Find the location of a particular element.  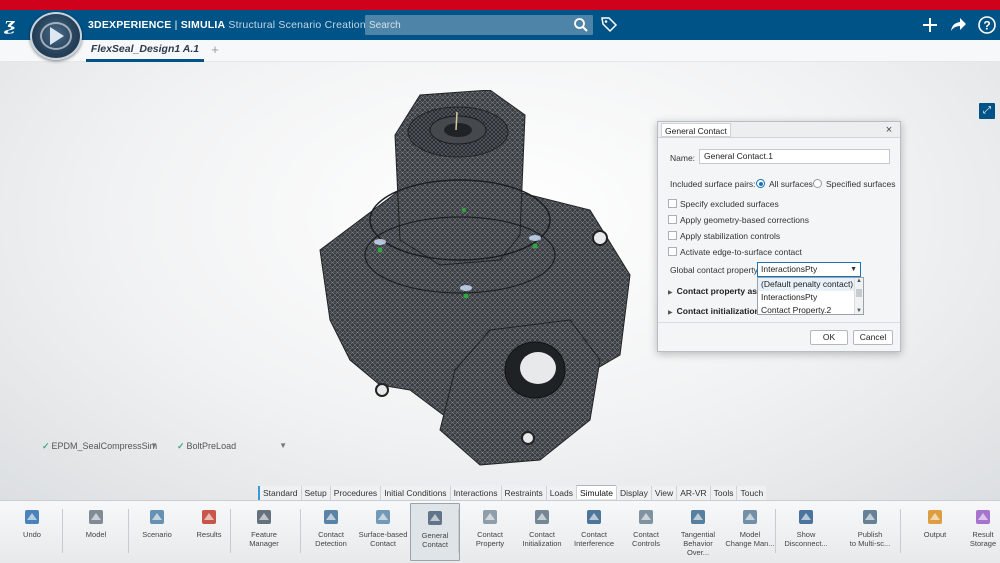

tab-interactions: Interactions is located at coordinates (475, 493).